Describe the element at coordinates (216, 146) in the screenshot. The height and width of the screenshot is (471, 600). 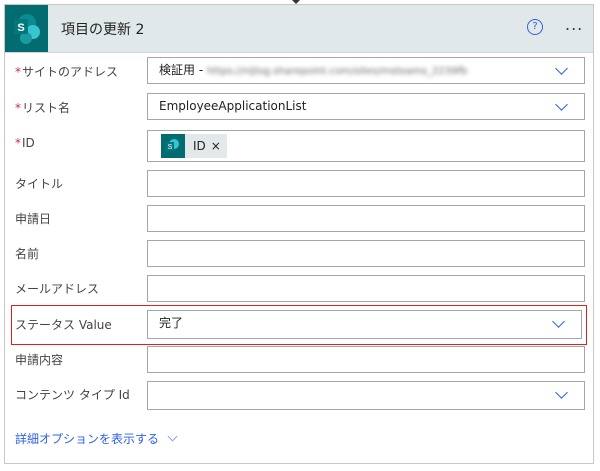
I see `remove-token-icon: ×` at that location.